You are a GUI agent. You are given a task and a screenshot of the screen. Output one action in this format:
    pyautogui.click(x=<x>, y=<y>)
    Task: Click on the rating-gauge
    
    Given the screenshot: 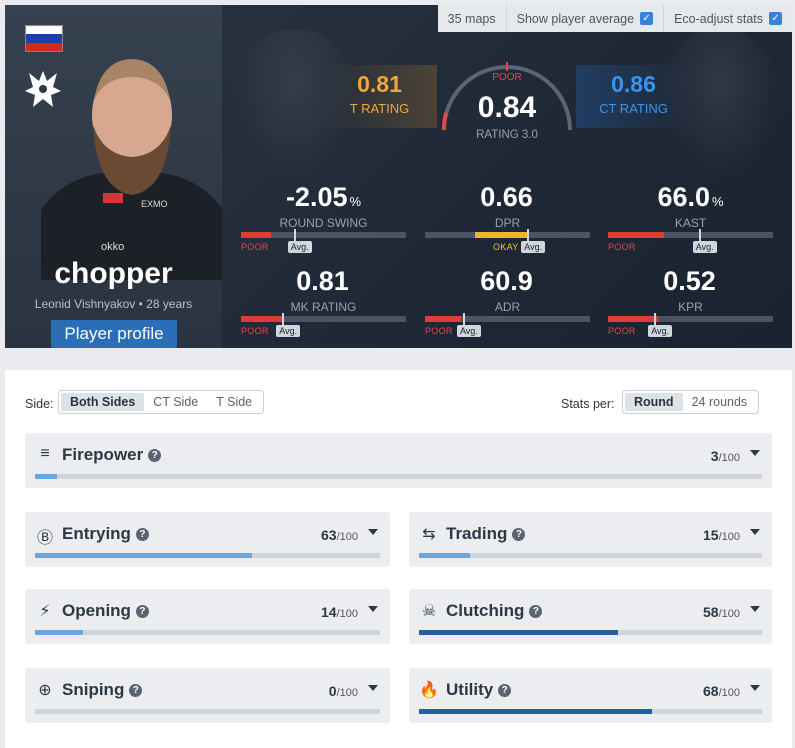 What is the action you would take?
    pyautogui.click(x=506, y=96)
    